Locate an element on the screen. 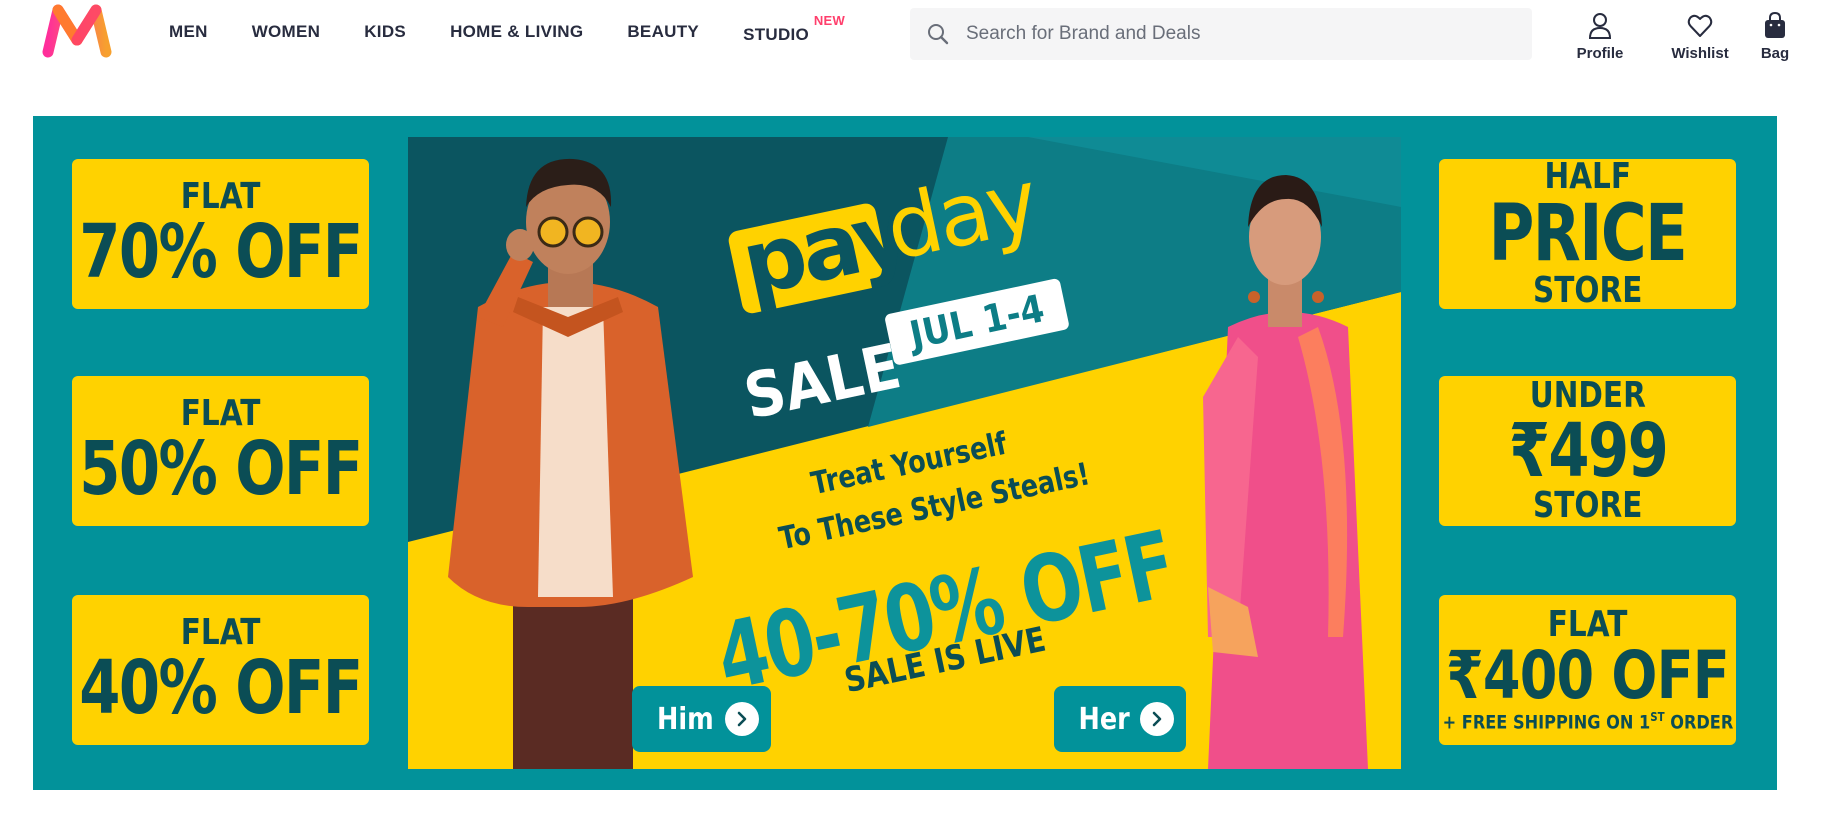 The image size is (1823, 827). tile-flat-70-off: FLAT 70% OFF is located at coordinates (220, 234).